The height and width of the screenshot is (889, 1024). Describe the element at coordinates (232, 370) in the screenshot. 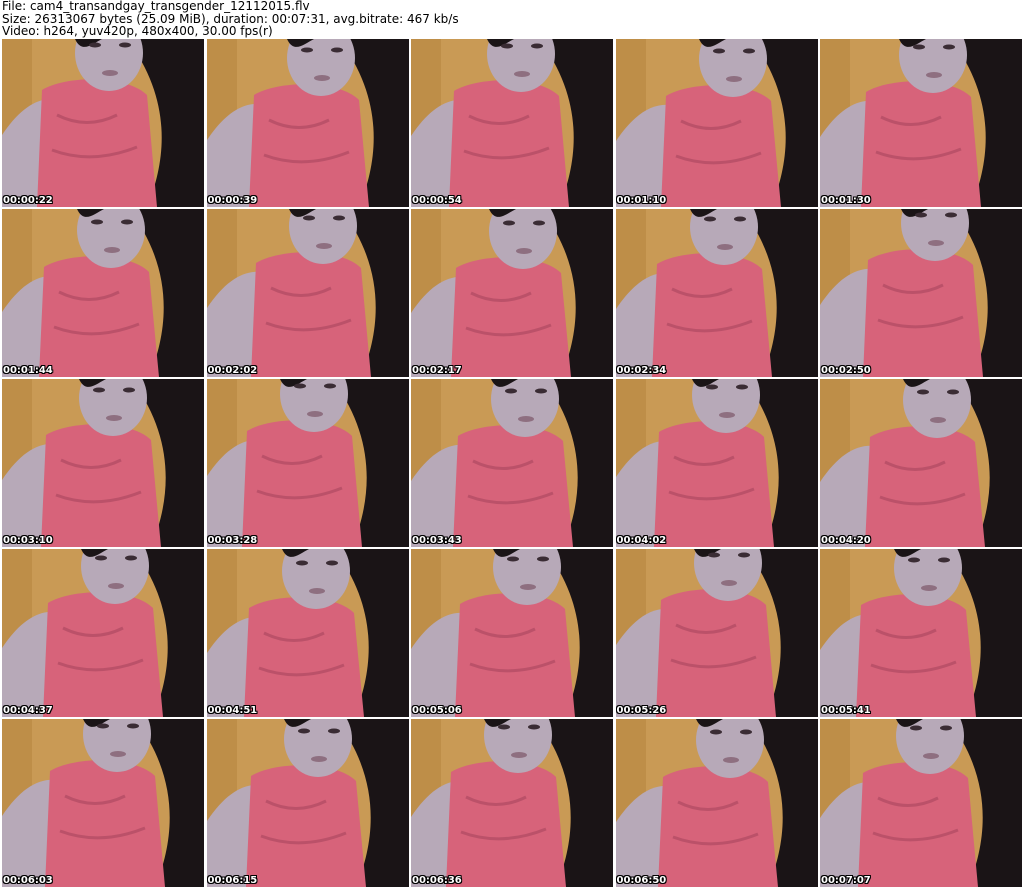

I see `frame-timestamp: 00:02:02` at that location.